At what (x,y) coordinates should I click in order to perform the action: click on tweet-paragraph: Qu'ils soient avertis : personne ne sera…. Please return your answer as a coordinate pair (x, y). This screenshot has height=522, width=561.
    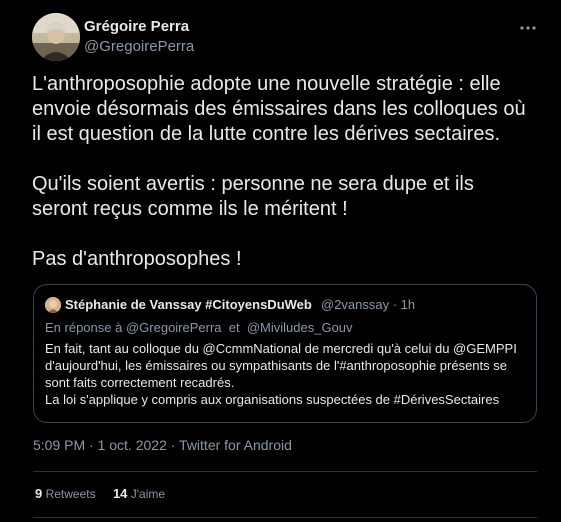
    Looking at the image, I should click on (253, 196).